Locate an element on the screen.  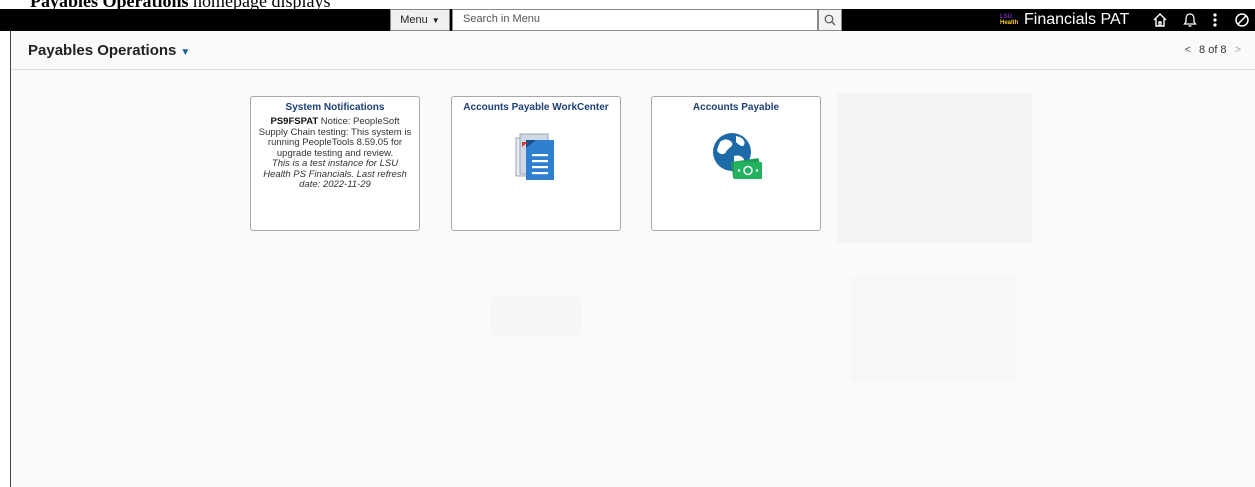
notifications-button is located at coordinates (1190, 20).